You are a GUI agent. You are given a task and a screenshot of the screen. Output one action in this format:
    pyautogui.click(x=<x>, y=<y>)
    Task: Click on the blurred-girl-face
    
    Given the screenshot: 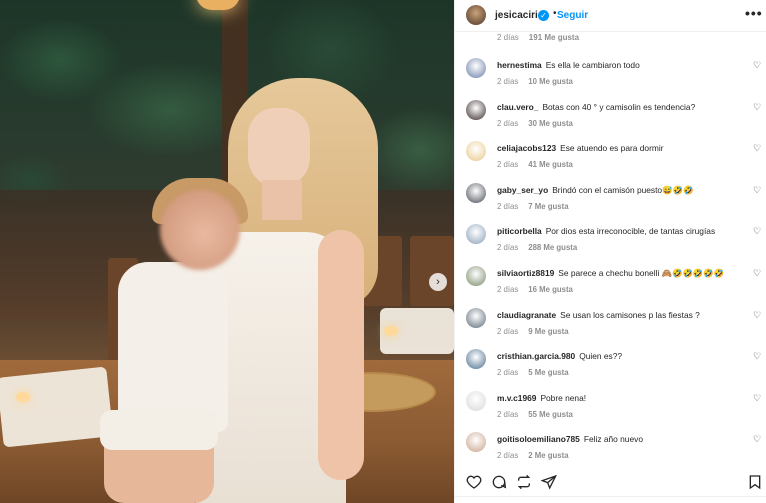 What is the action you would take?
    pyautogui.click(x=200, y=230)
    